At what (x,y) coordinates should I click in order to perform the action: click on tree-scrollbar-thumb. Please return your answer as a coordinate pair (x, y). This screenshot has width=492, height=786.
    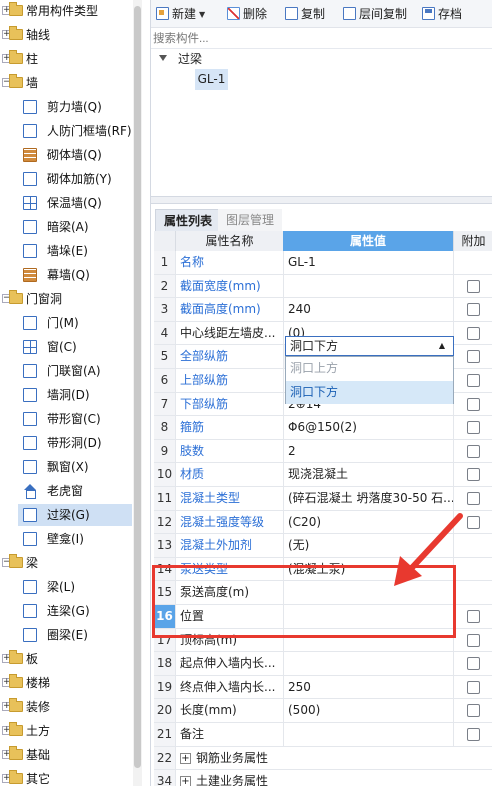
    Looking at the image, I should click on (137, 387).